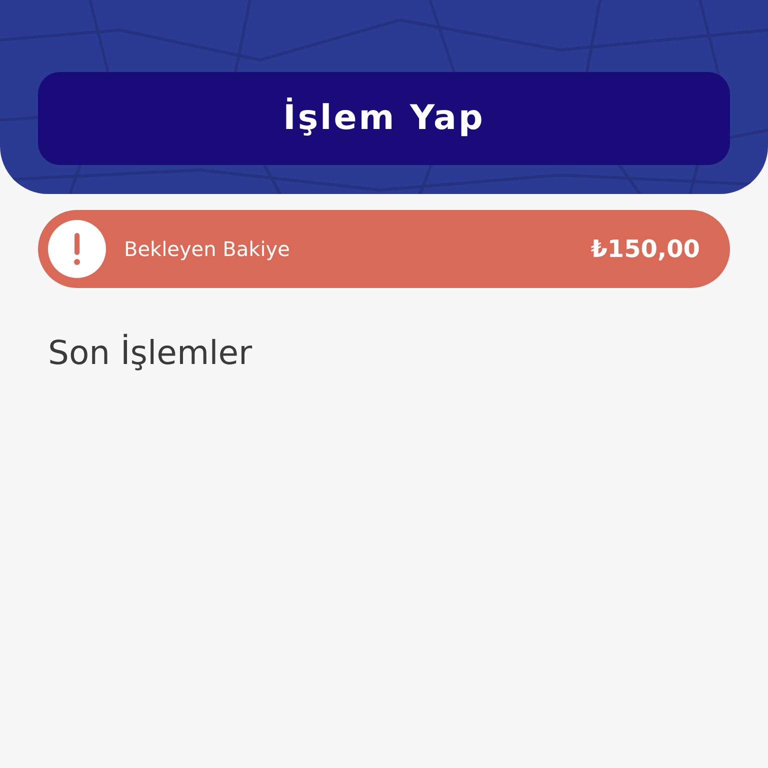  What do you see at coordinates (207, 249) in the screenshot?
I see `pending-balance-label: Bekleyen Bakiye` at bounding box center [207, 249].